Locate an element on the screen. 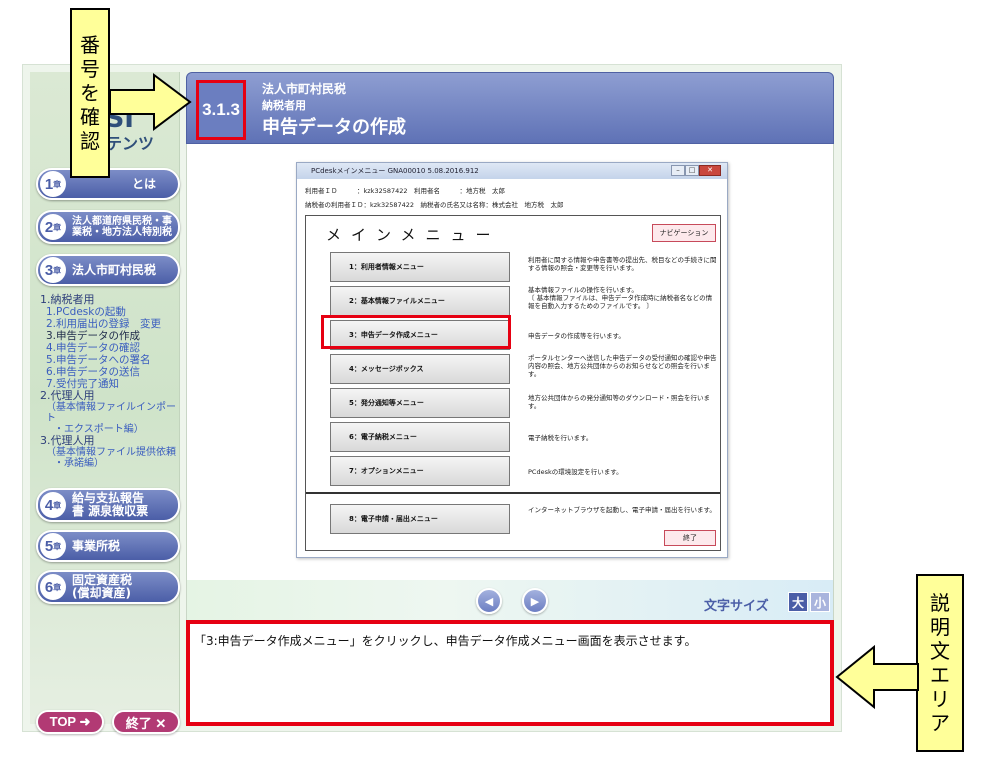  callout-number: 番 号 を 確 認 is located at coordinates (90, 93).